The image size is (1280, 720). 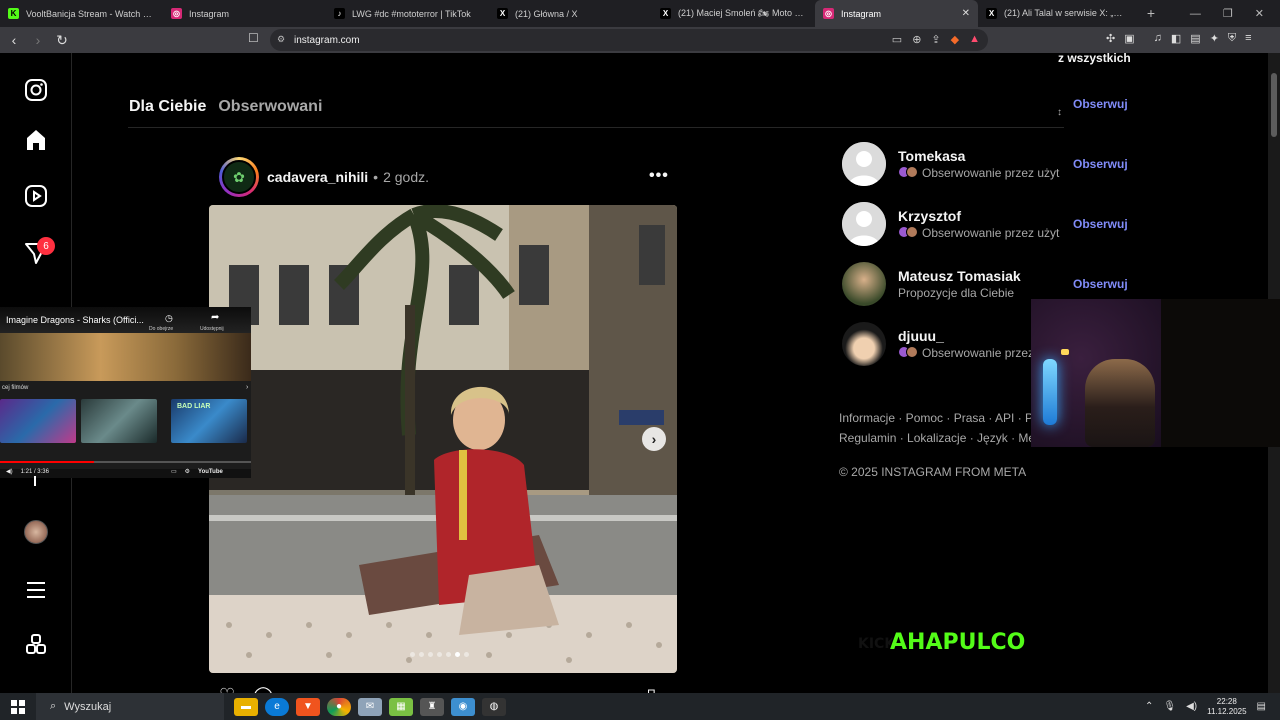 What do you see at coordinates (401, 706) in the screenshot?
I see `app-icon: ▦` at bounding box center [401, 706].